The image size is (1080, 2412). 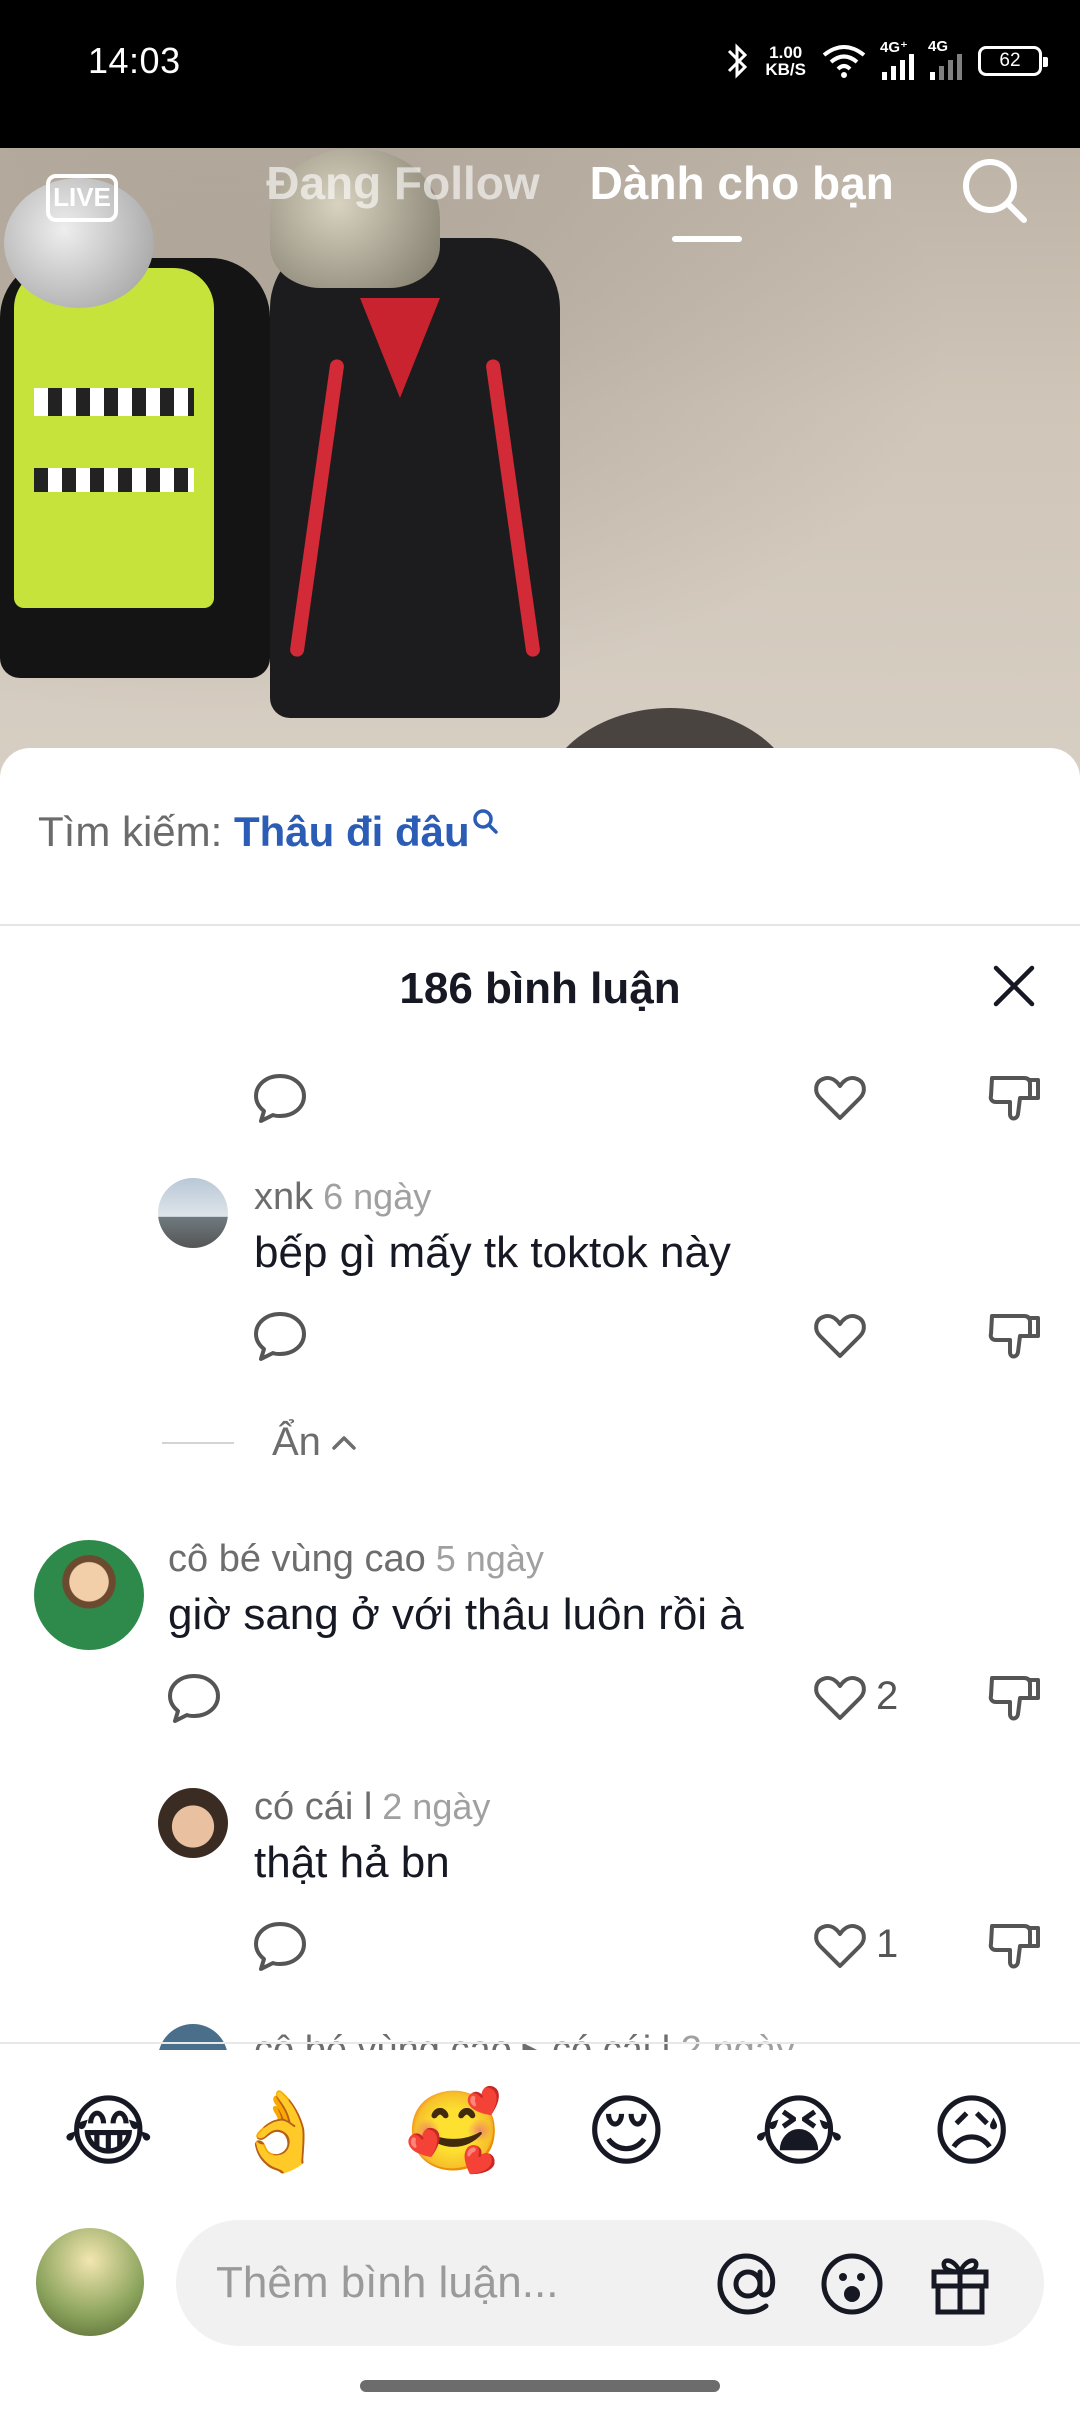 What do you see at coordinates (748, 2284) in the screenshot?
I see `mention-icon` at bounding box center [748, 2284].